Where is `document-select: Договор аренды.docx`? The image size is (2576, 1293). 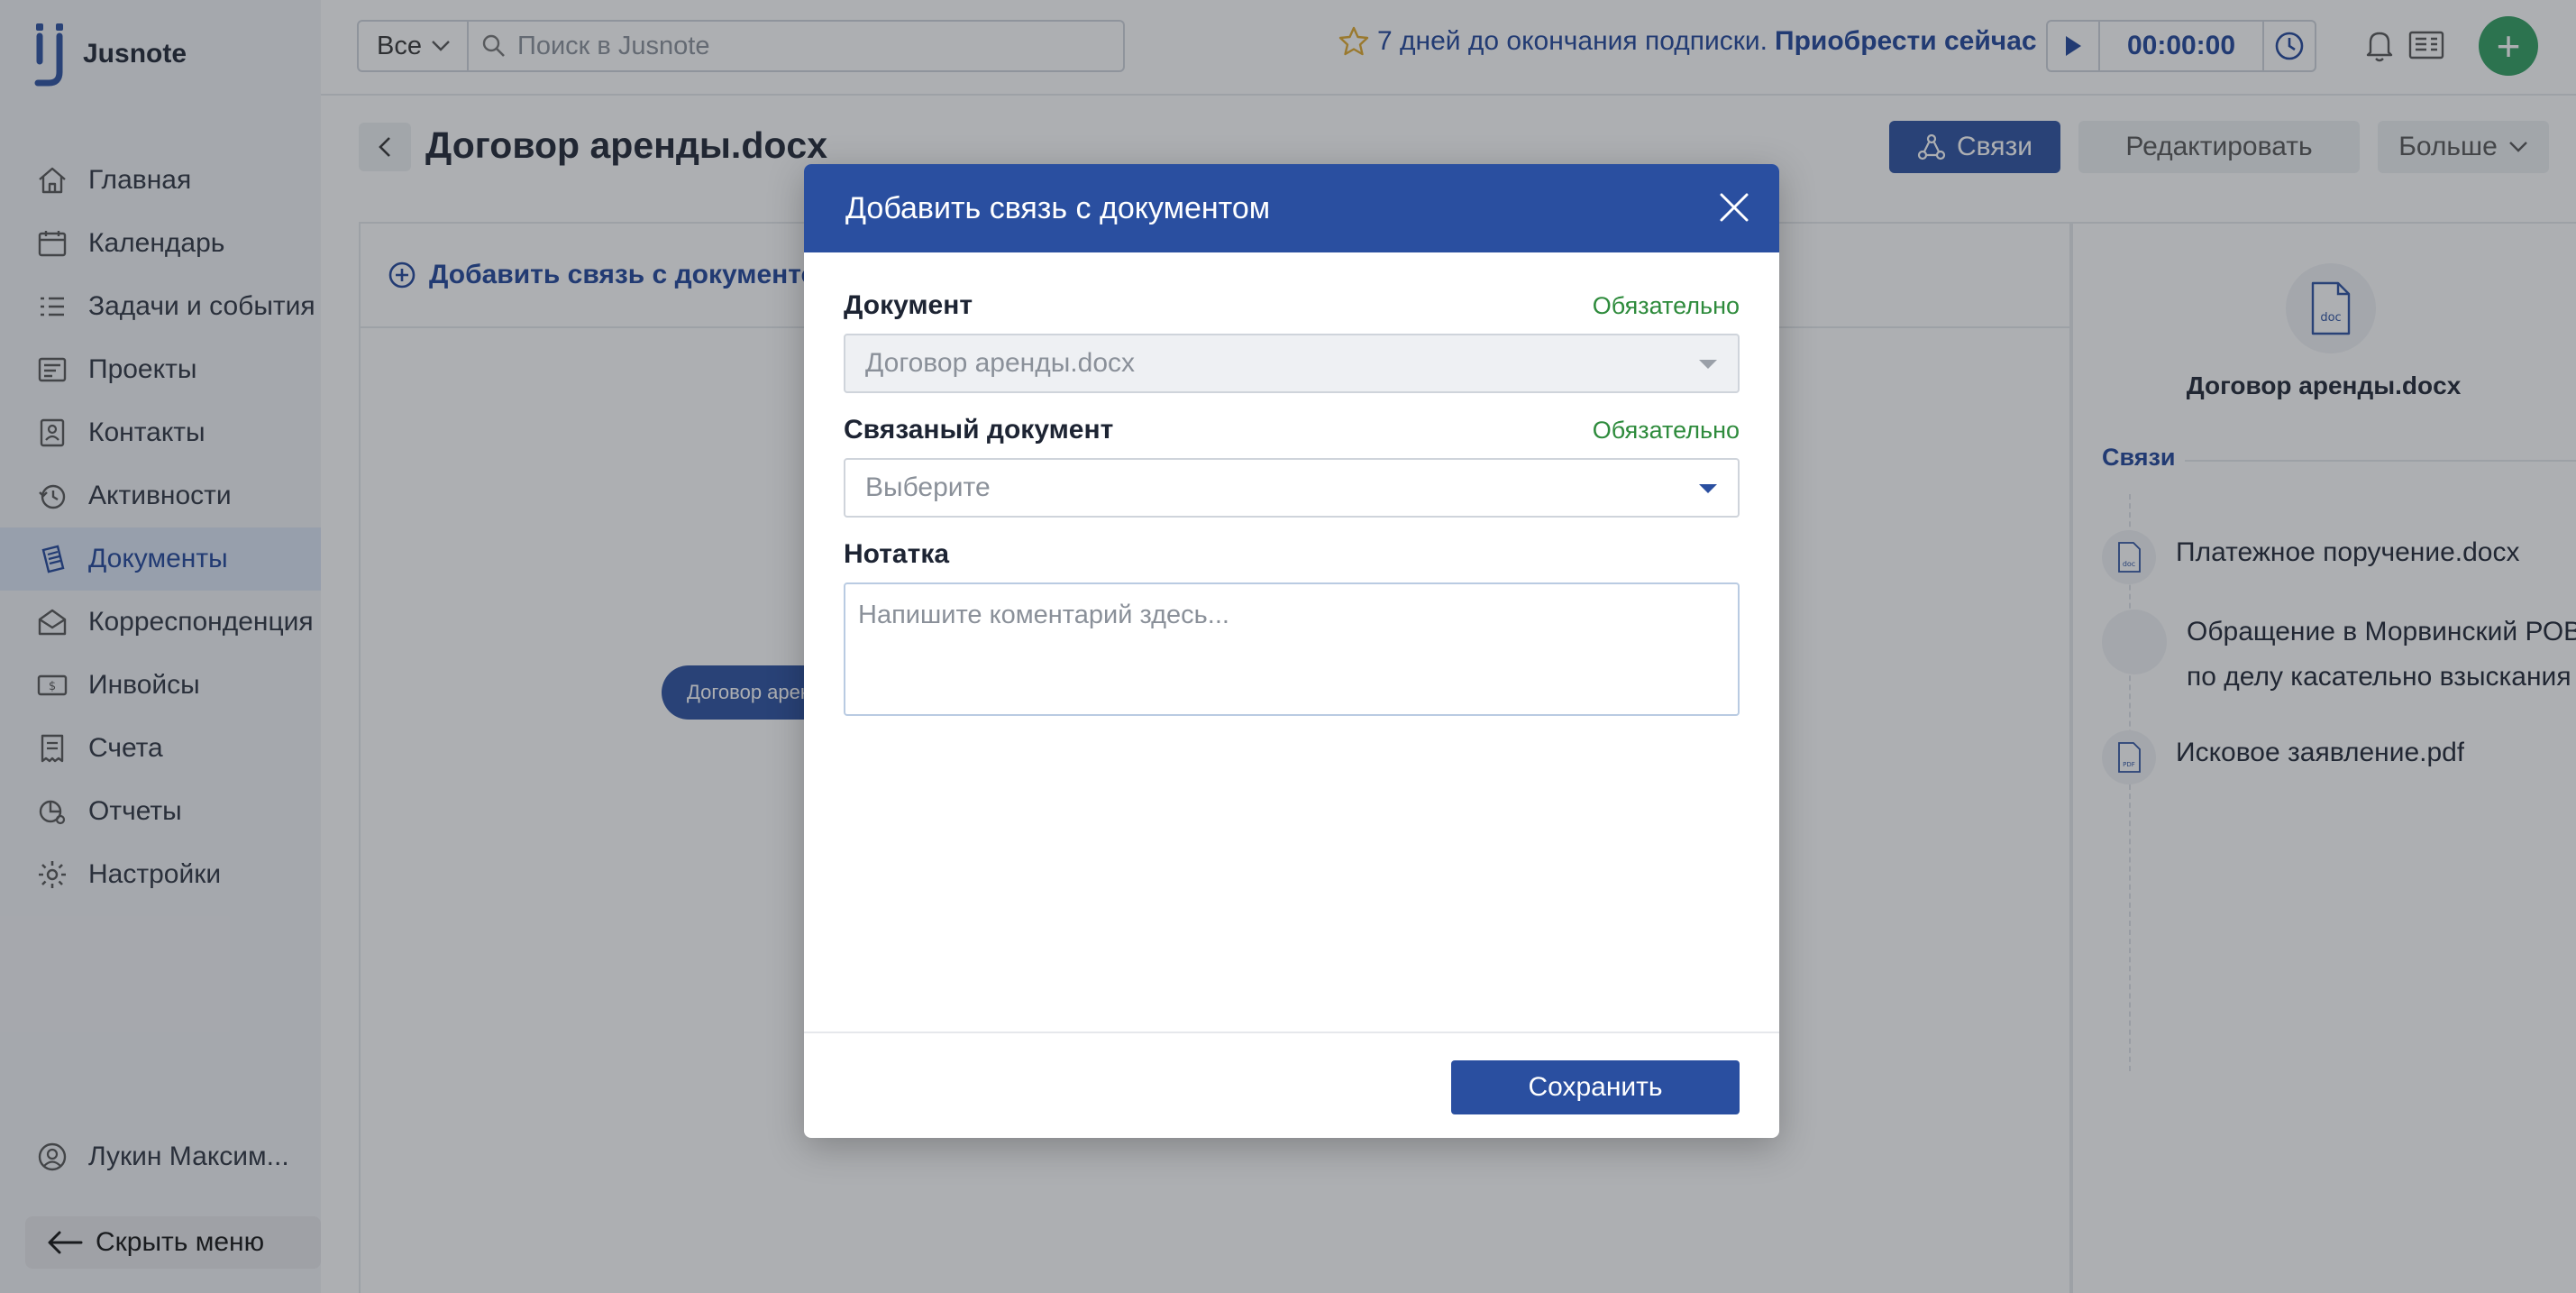
document-select: Договор аренды.docx is located at coordinates (1292, 364).